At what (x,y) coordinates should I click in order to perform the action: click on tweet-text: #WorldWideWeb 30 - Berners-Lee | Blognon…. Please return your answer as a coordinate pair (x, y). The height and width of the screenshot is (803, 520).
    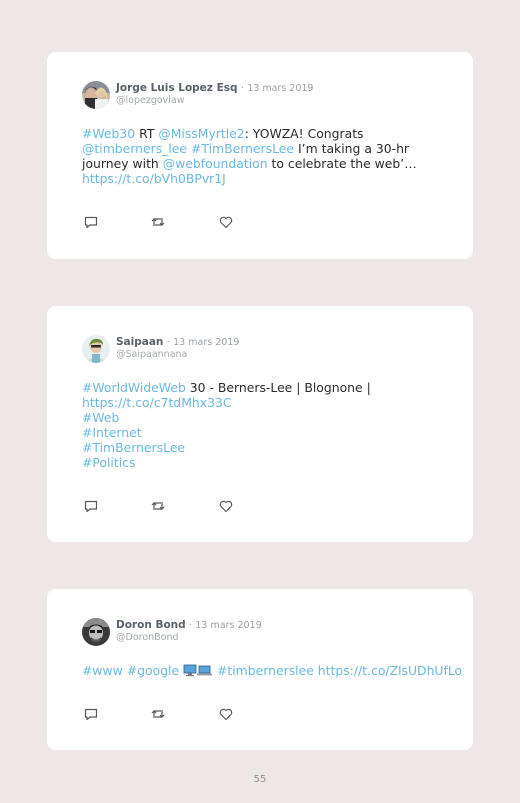
    Looking at the image, I should click on (262, 425).